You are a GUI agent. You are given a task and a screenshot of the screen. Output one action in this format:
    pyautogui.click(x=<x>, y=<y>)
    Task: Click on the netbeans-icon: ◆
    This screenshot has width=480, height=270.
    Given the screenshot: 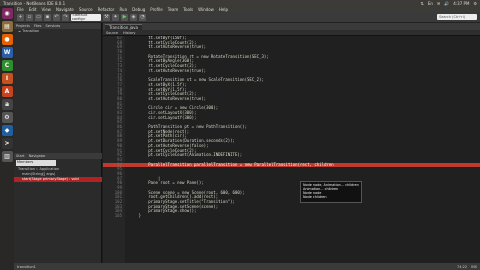 What is the action you would take?
    pyautogui.click(x=7, y=130)
    